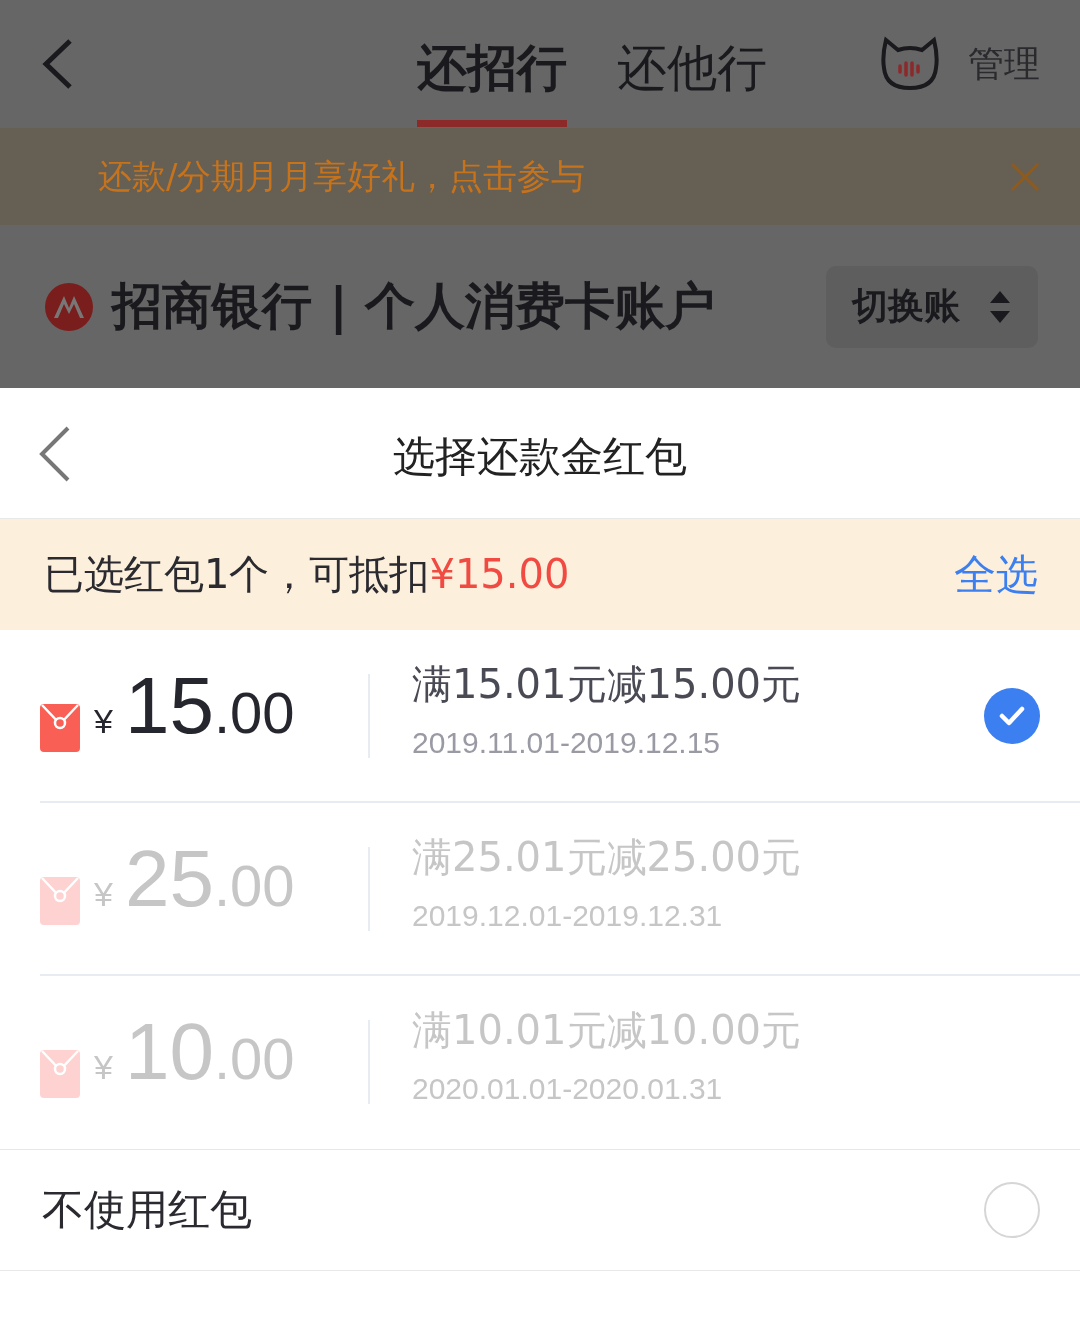 Image resolution: width=1080 pixels, height=1336 pixels. Describe the element at coordinates (342, 176) in the screenshot. I see `promo-text: 还款/分期月月享好礼，点击参与` at that location.